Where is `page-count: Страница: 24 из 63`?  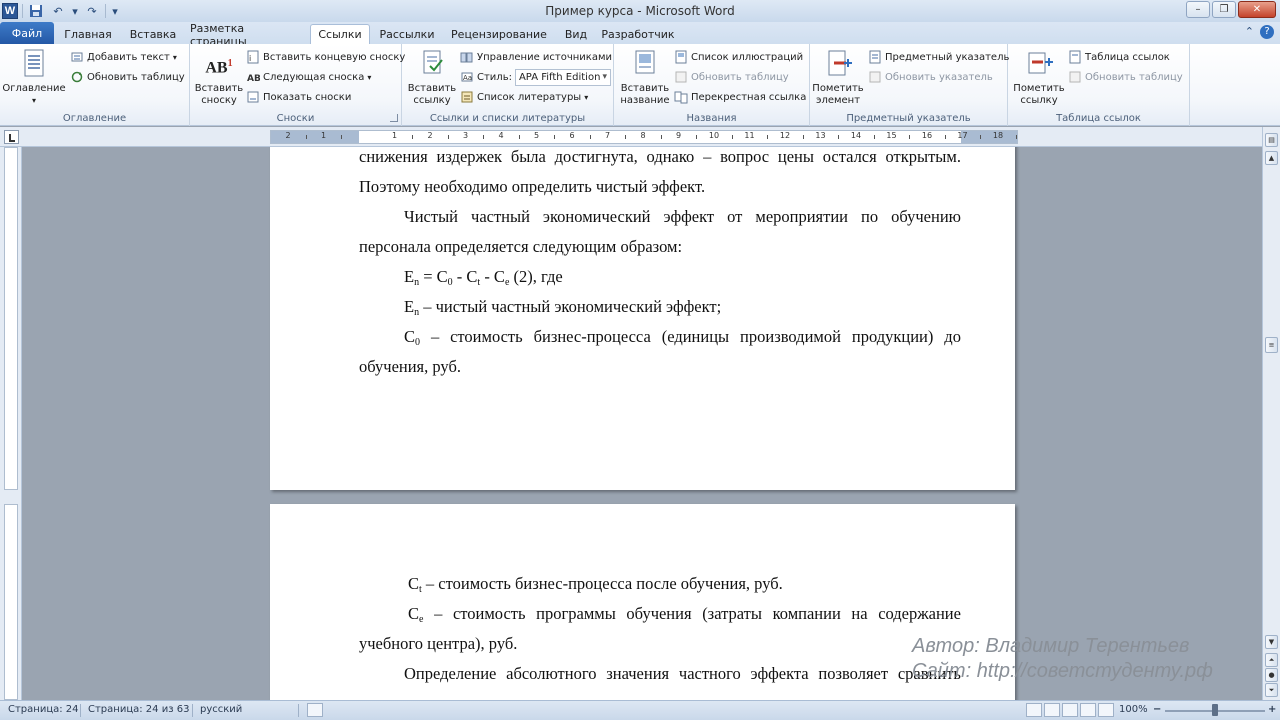
page-count: Страница: 24 из 63 is located at coordinates (138, 709).